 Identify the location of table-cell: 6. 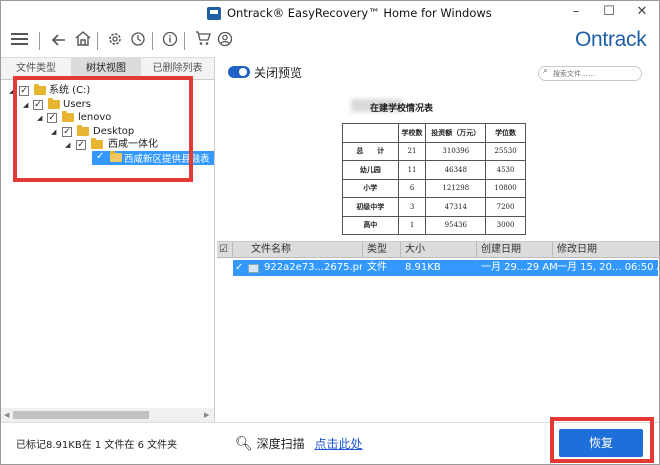
(412, 188).